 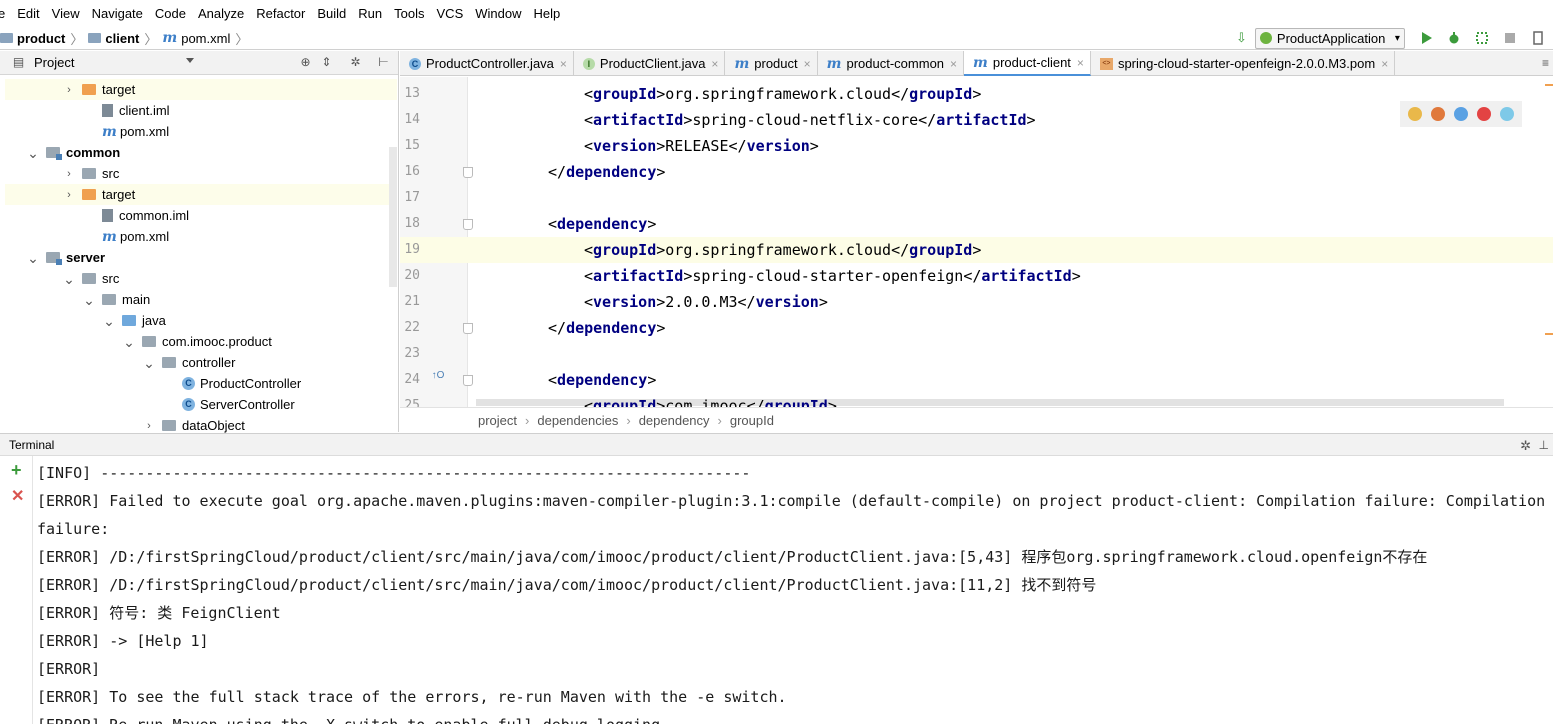 I want to click on tree-item: ›CProductController, so click(x=201, y=383).